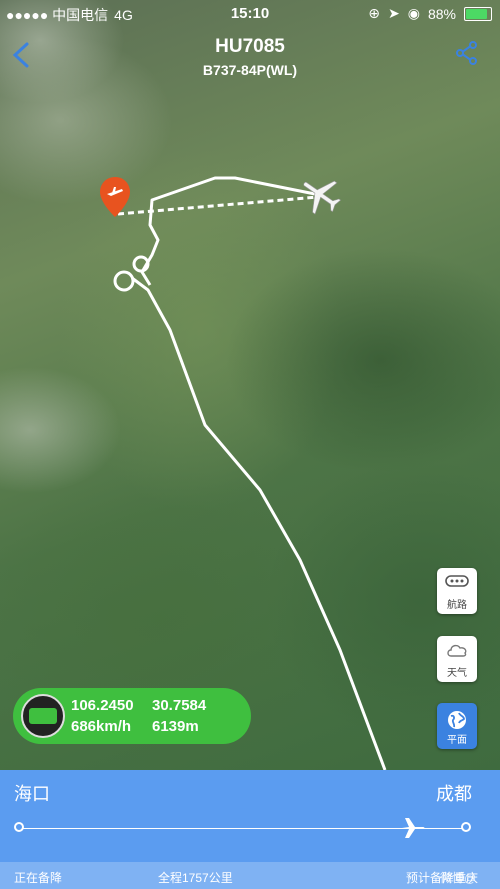  What do you see at coordinates (250, 875) in the screenshot?
I see `status-footer: 正在备降 全程1757公里 预计备降重庆 微博@` at bounding box center [250, 875].